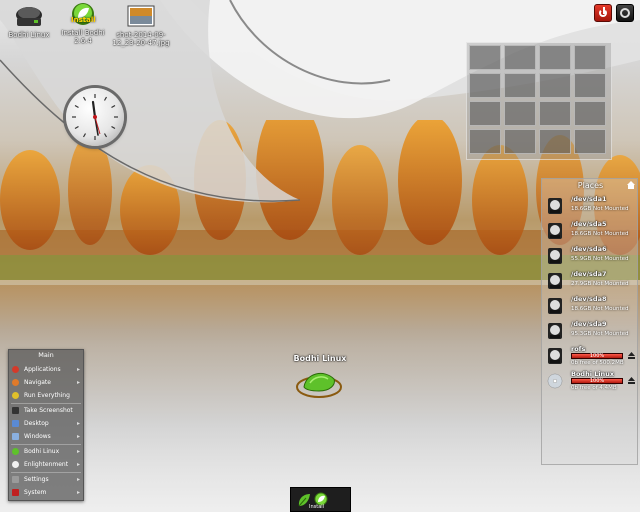  Describe the element at coordinates (83, 20) in the screenshot. I see `install-badge: Install` at that location.